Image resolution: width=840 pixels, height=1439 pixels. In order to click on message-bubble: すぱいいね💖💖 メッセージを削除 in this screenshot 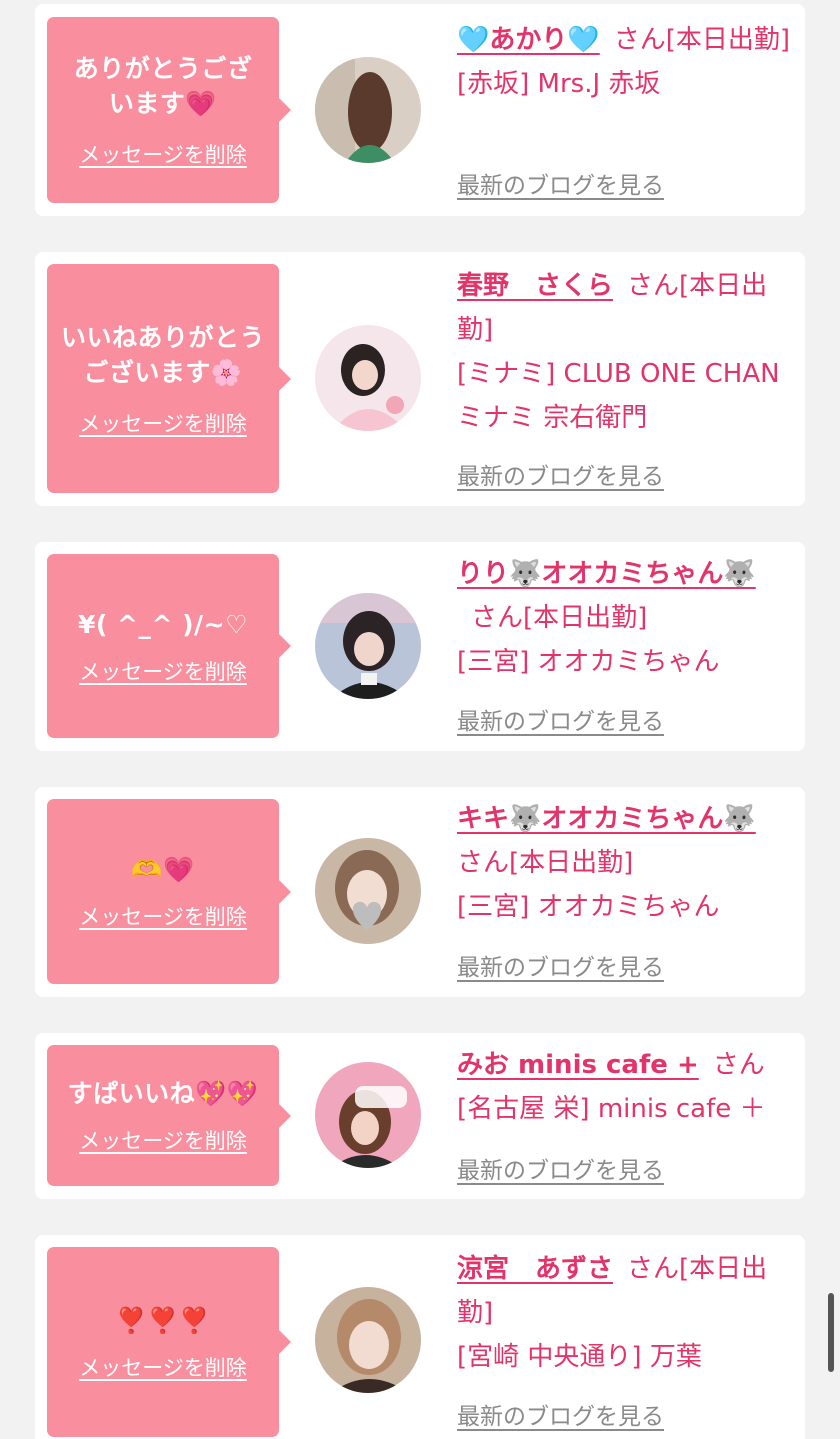, I will do `click(169, 1115)`.